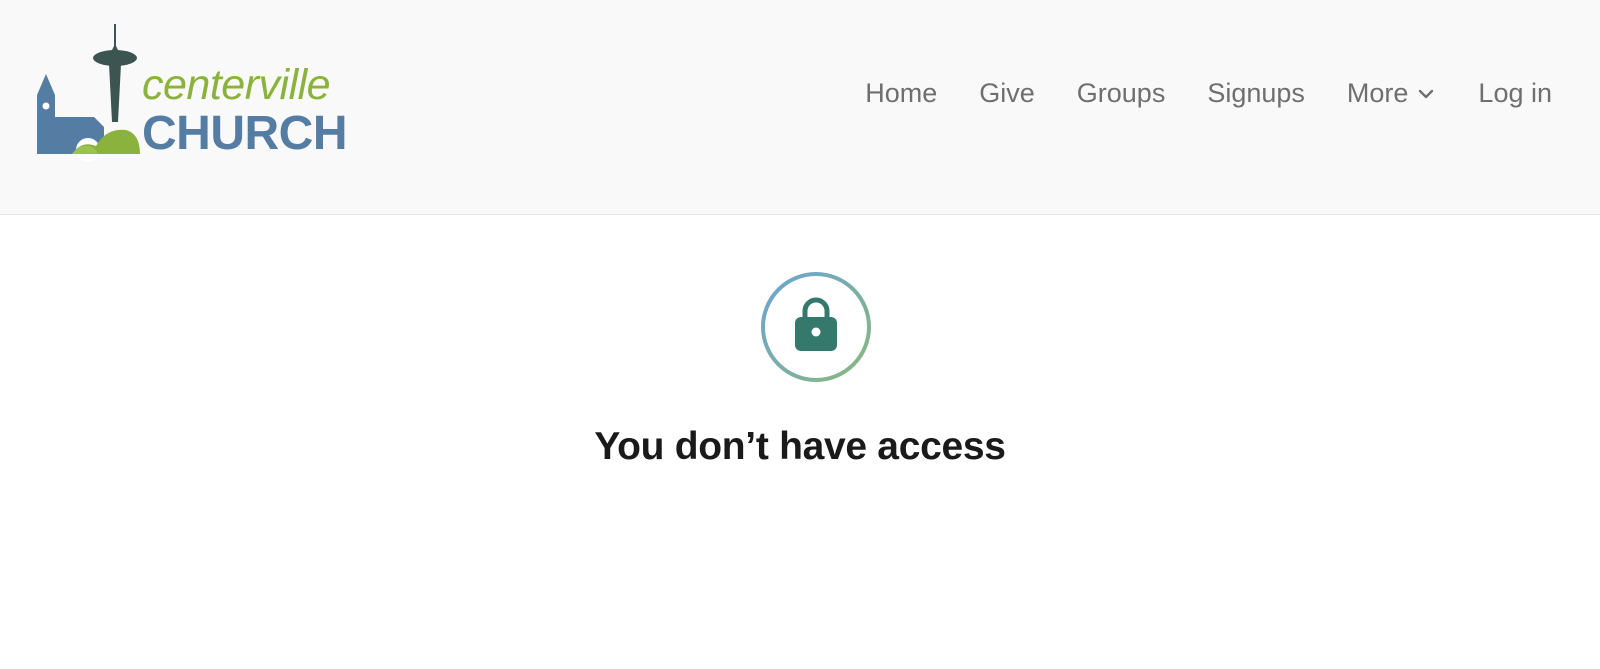  Describe the element at coordinates (1515, 93) in the screenshot. I see `nav-login-link: Log in` at that location.